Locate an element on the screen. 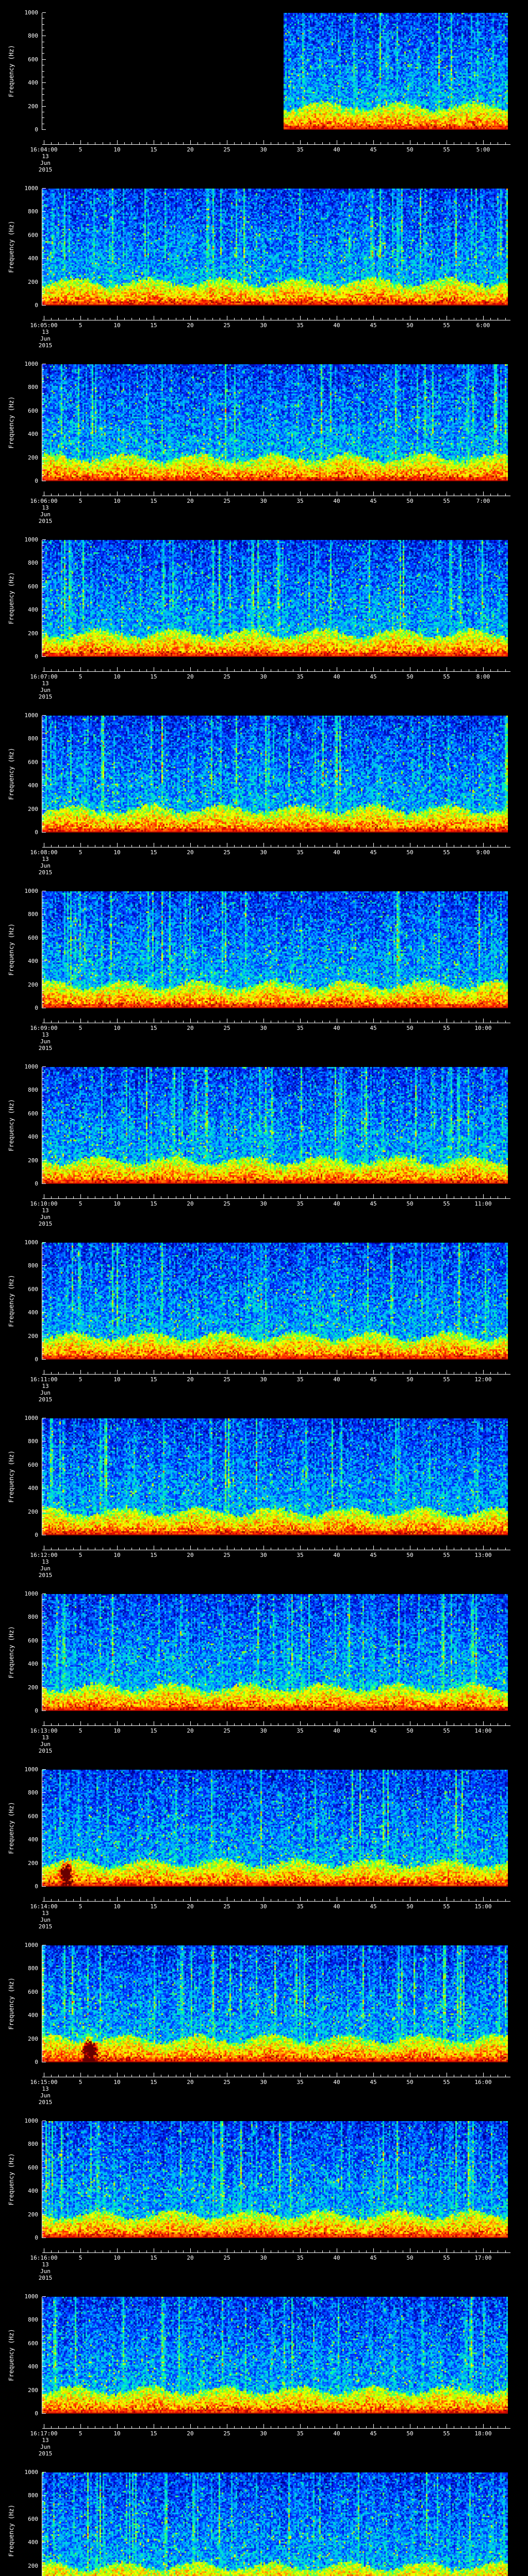  x-tick-label: 10 is located at coordinates (117, 1028).